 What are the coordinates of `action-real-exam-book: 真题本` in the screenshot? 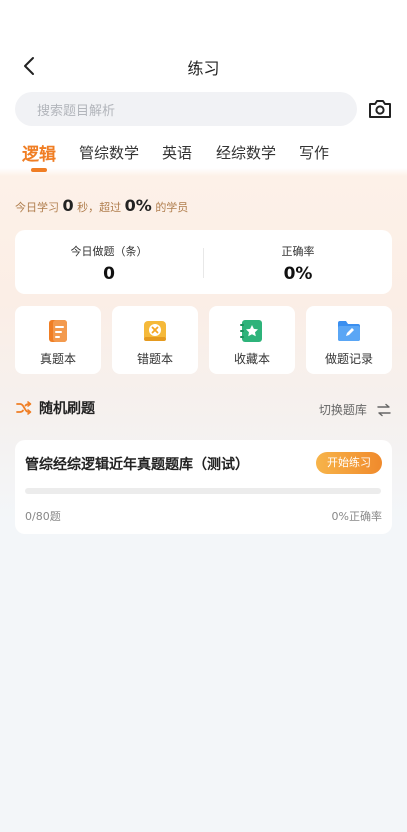 It's located at (58, 340).